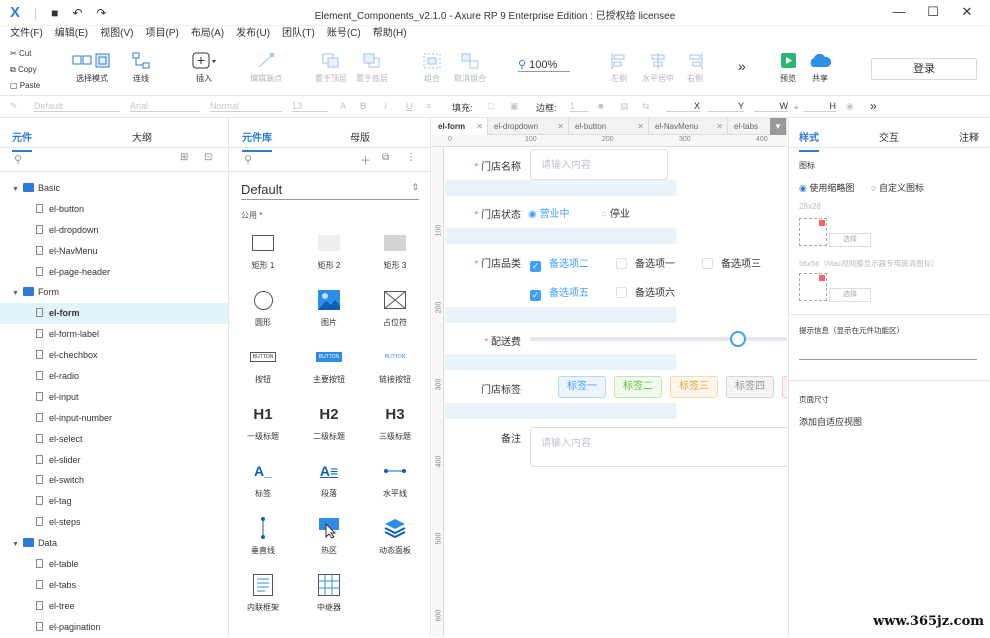  What do you see at coordinates (694, 387) in the screenshot?
I see `store-tag: 标签三` at bounding box center [694, 387].